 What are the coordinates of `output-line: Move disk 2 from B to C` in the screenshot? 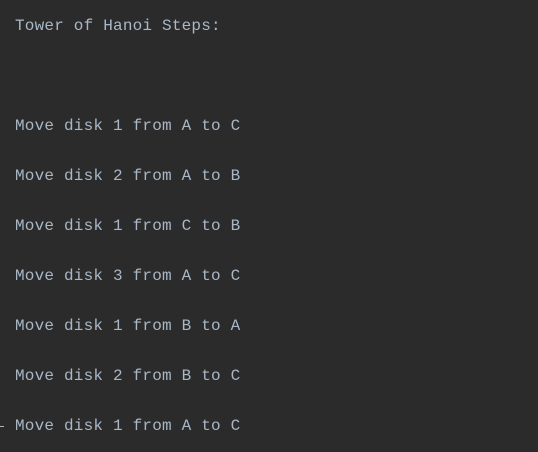 It's located at (128, 376).